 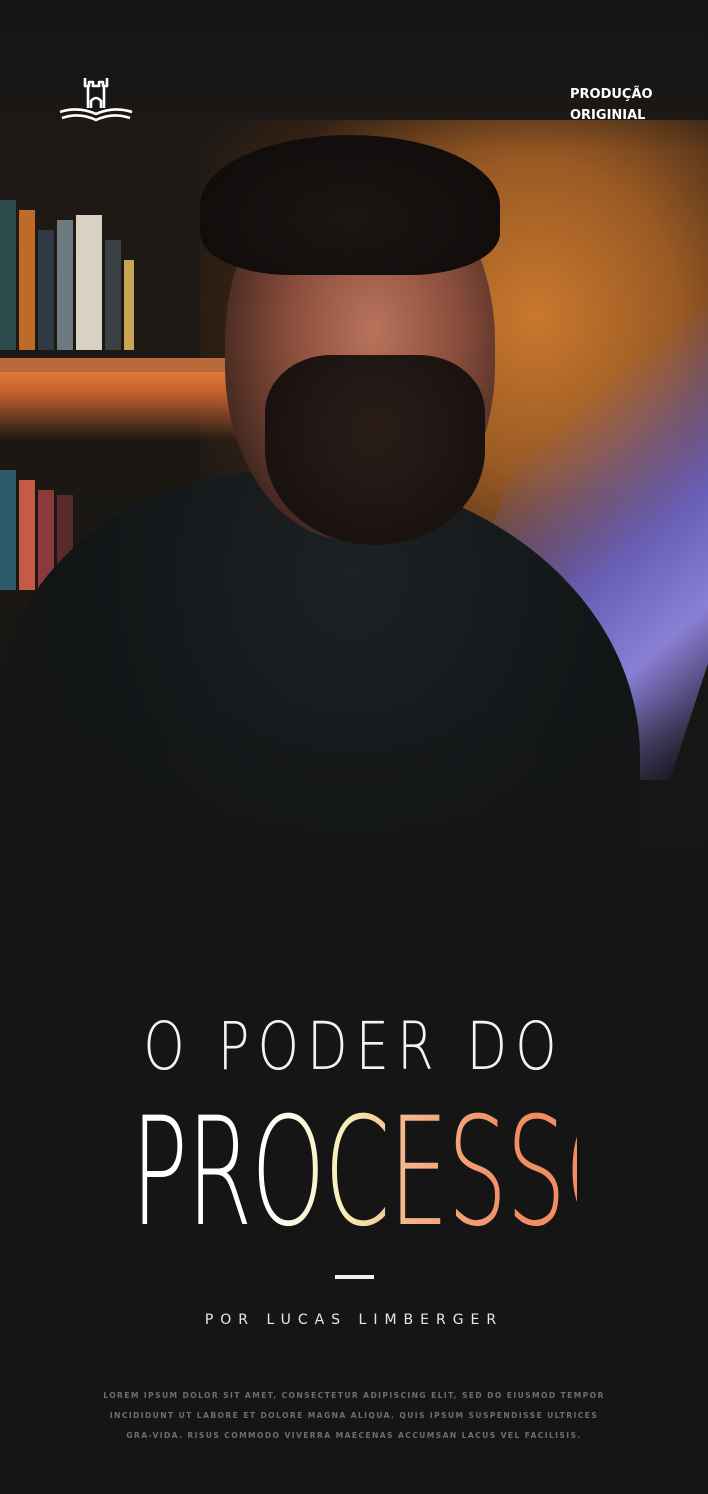 I want to click on title-line1: O PODER DO, so click(x=354, y=1046).